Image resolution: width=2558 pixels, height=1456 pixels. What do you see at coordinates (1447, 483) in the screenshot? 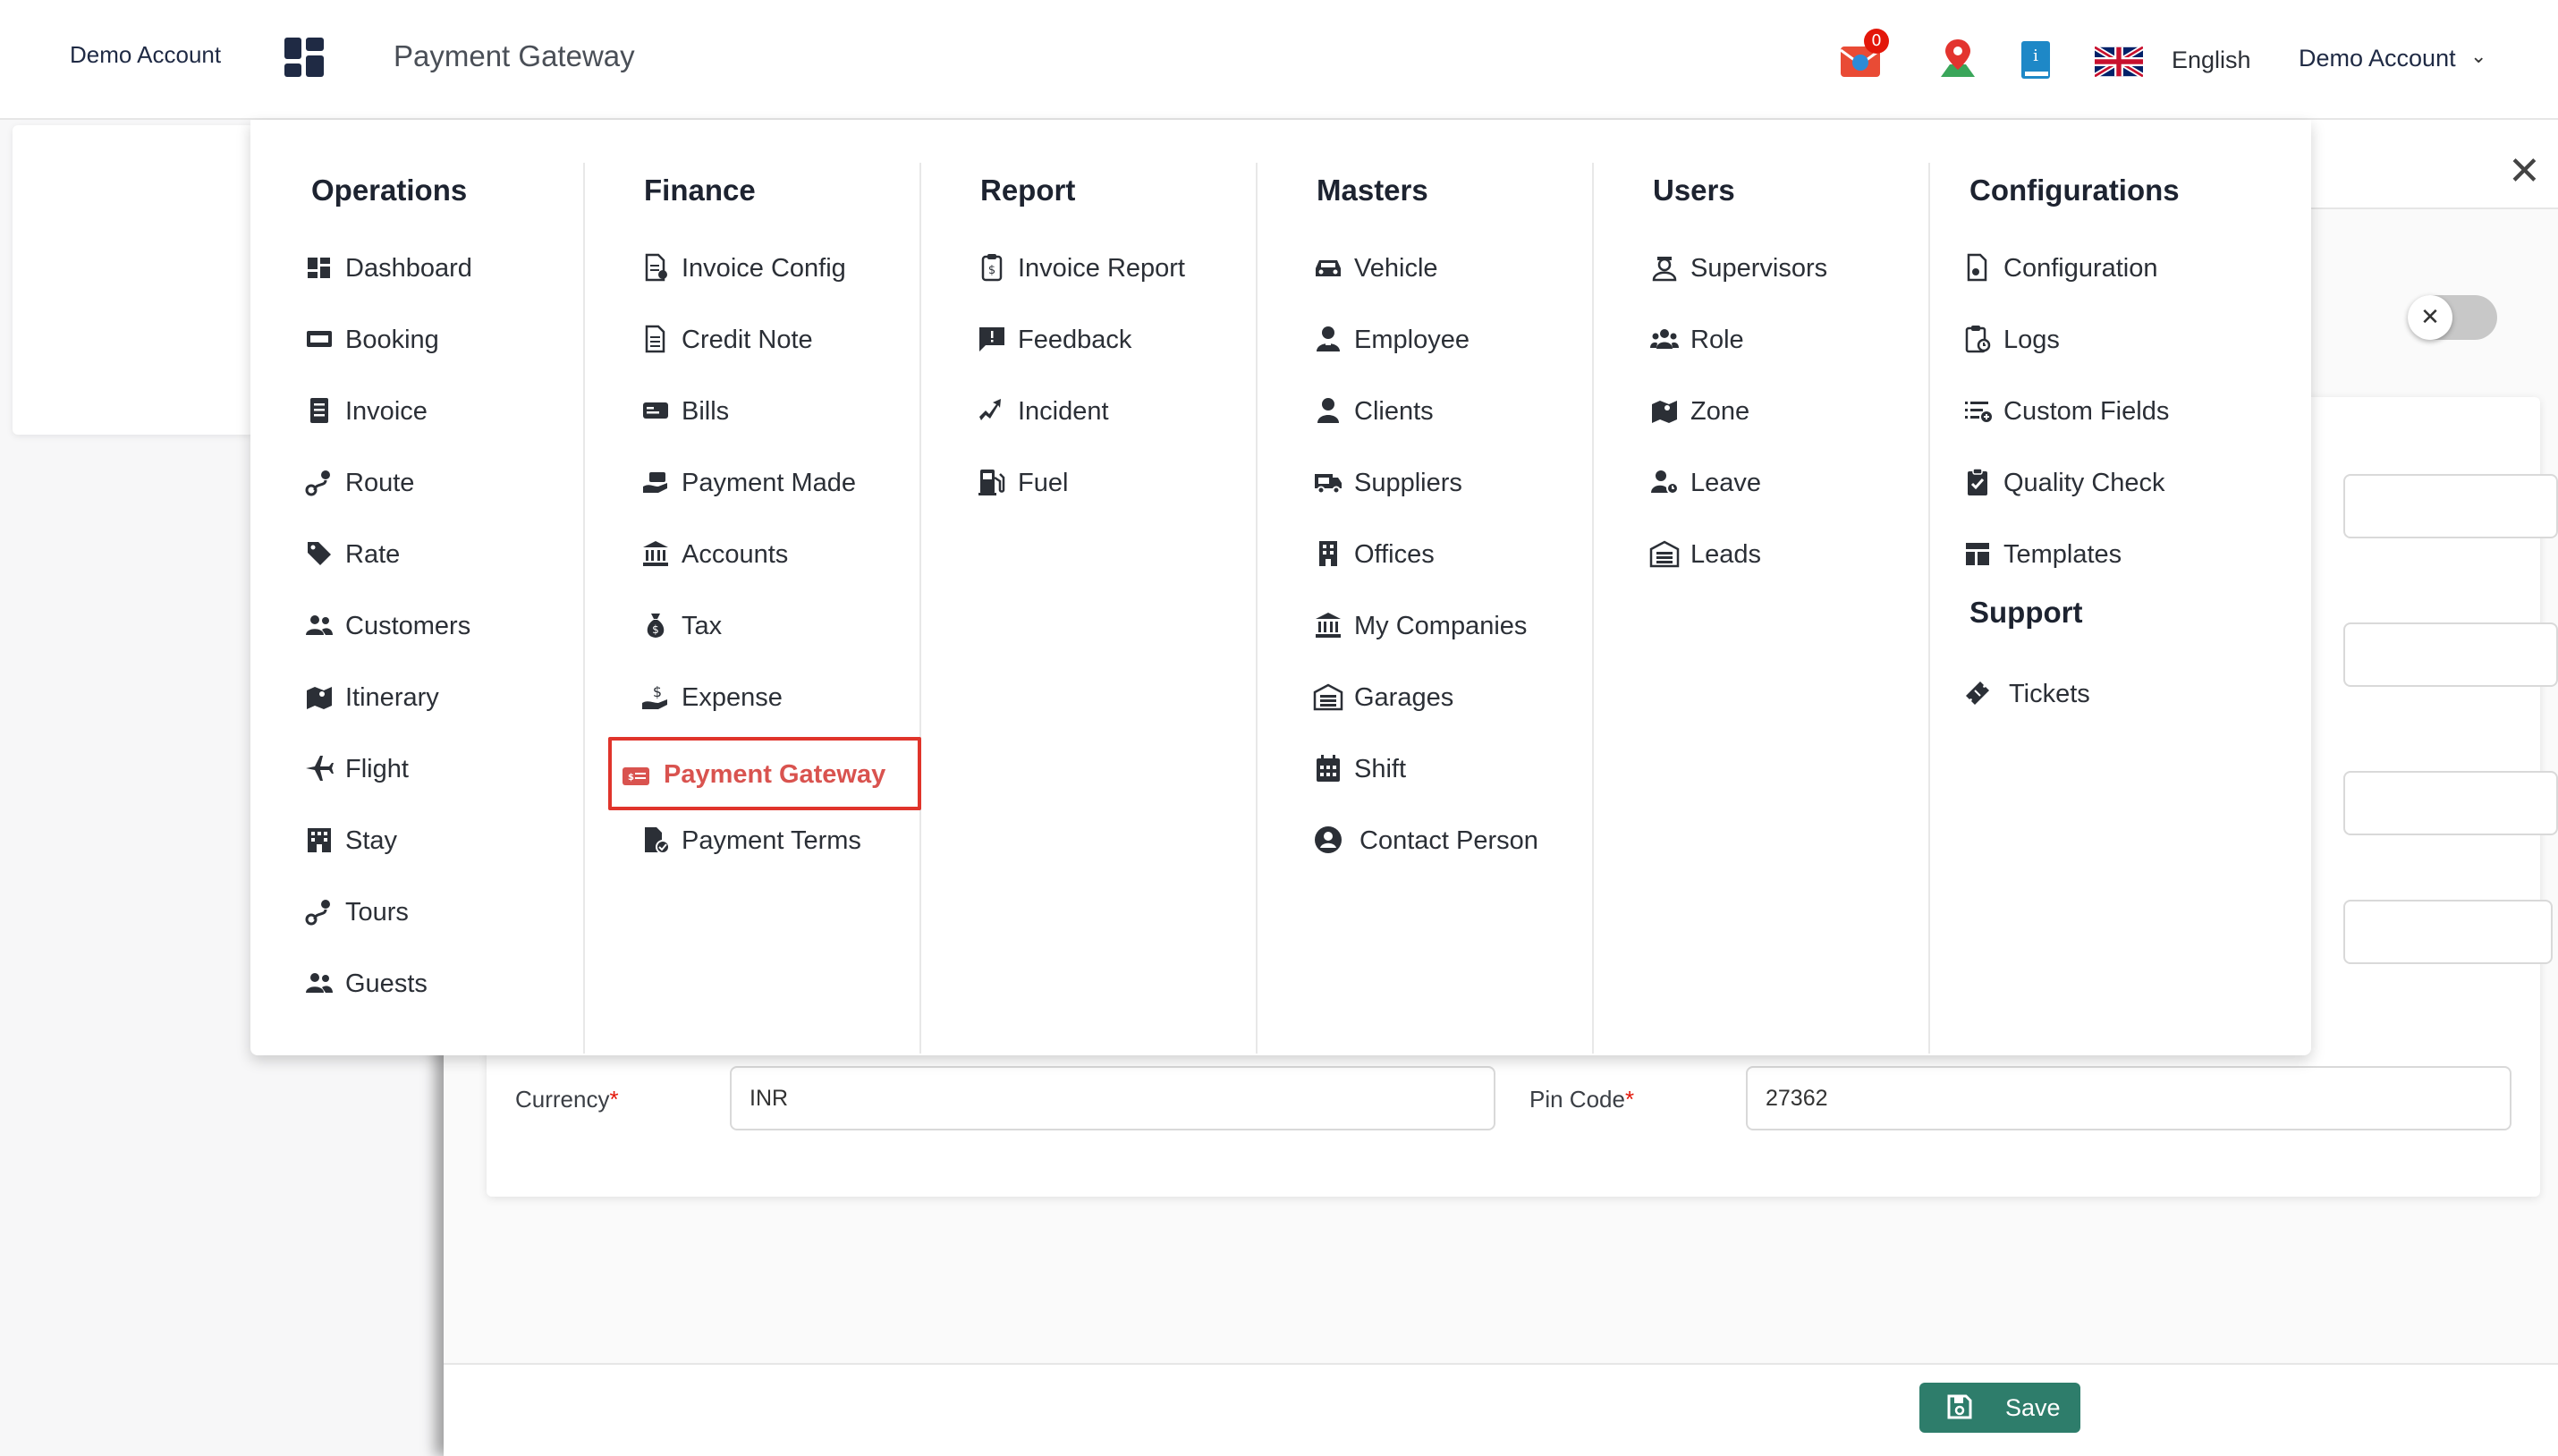
I see `menu-item-suppliers: Suppliers` at bounding box center [1447, 483].